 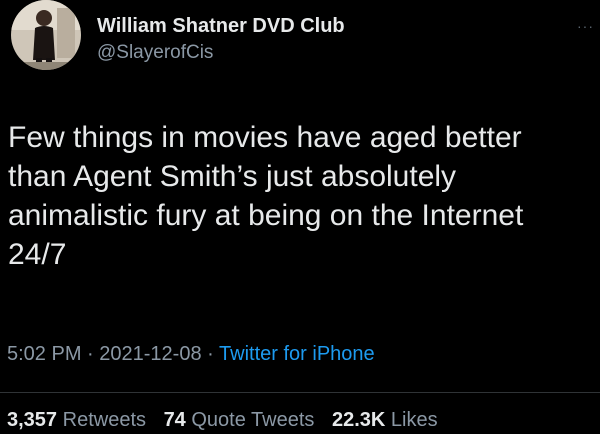 What do you see at coordinates (32, 420) in the screenshot?
I see `retweets-count: 3,357` at bounding box center [32, 420].